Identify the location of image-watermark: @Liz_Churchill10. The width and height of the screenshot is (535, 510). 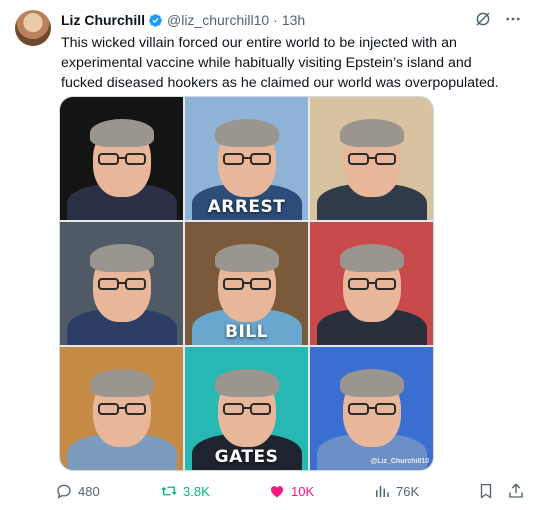
(399, 461).